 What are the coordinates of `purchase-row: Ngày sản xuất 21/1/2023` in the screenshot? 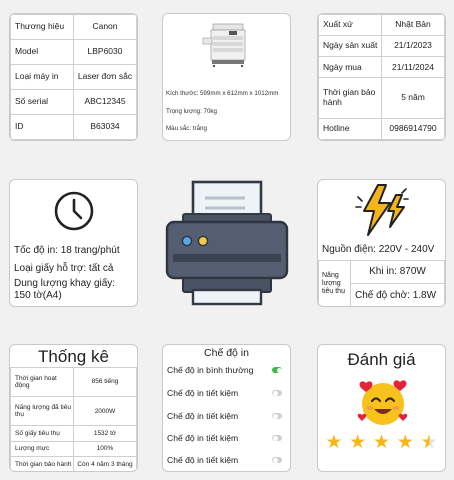 It's located at (381, 46).